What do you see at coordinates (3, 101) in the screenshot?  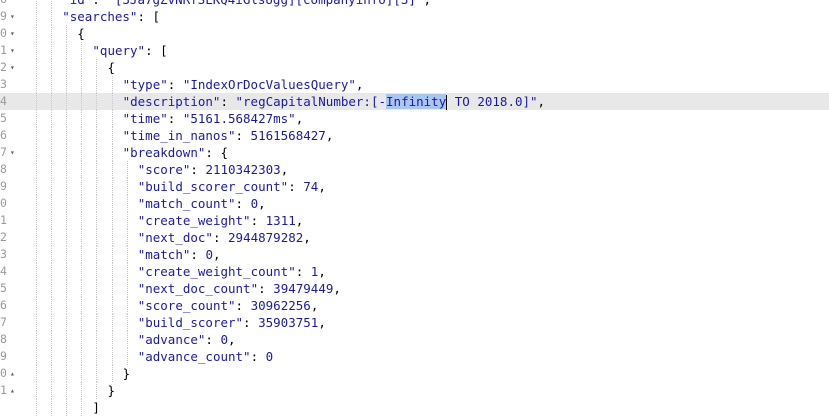 I see `line-number: 4` at bounding box center [3, 101].